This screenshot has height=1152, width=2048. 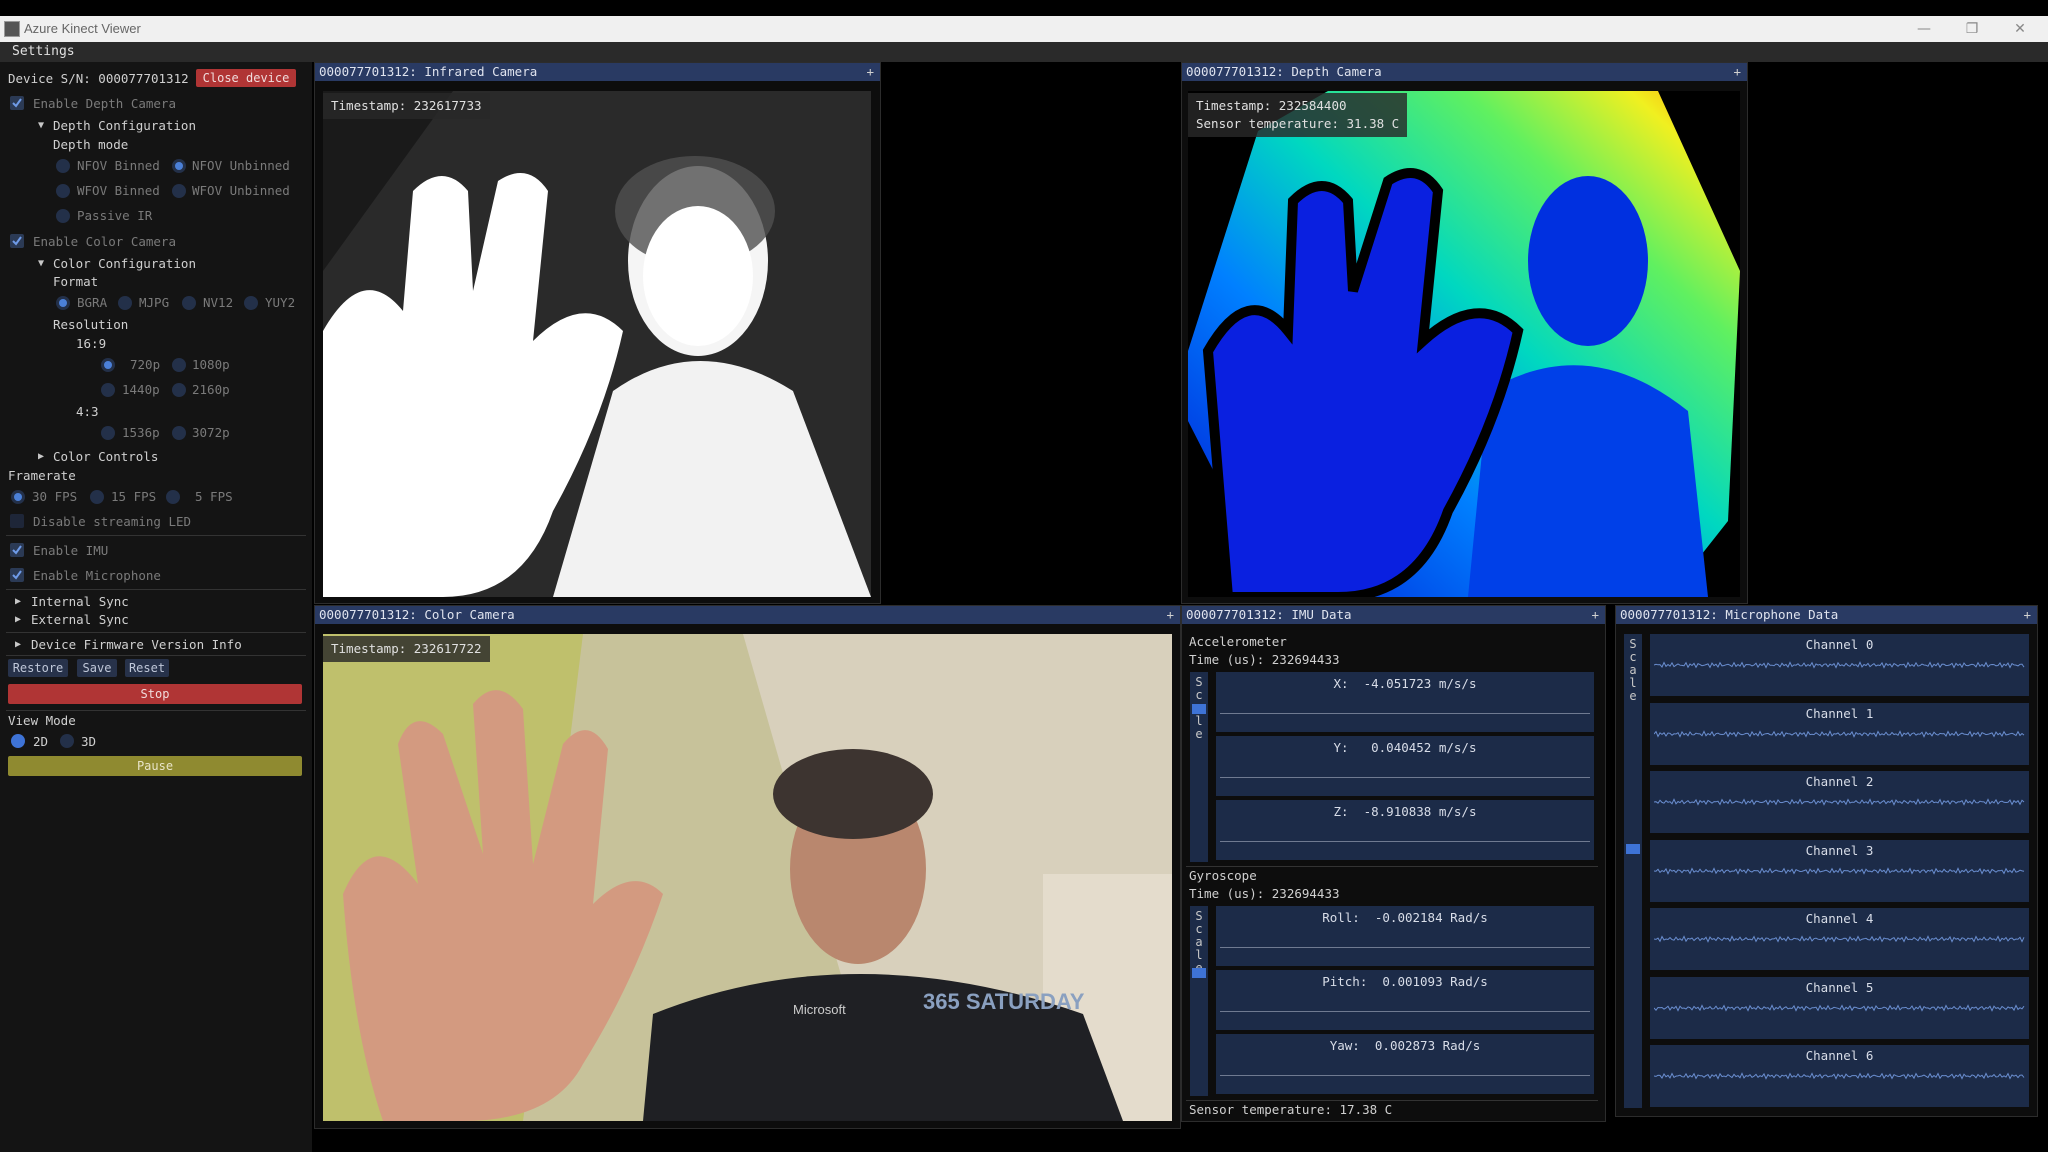 I want to click on res-1536p-label: 1536p, so click(x=141, y=432).